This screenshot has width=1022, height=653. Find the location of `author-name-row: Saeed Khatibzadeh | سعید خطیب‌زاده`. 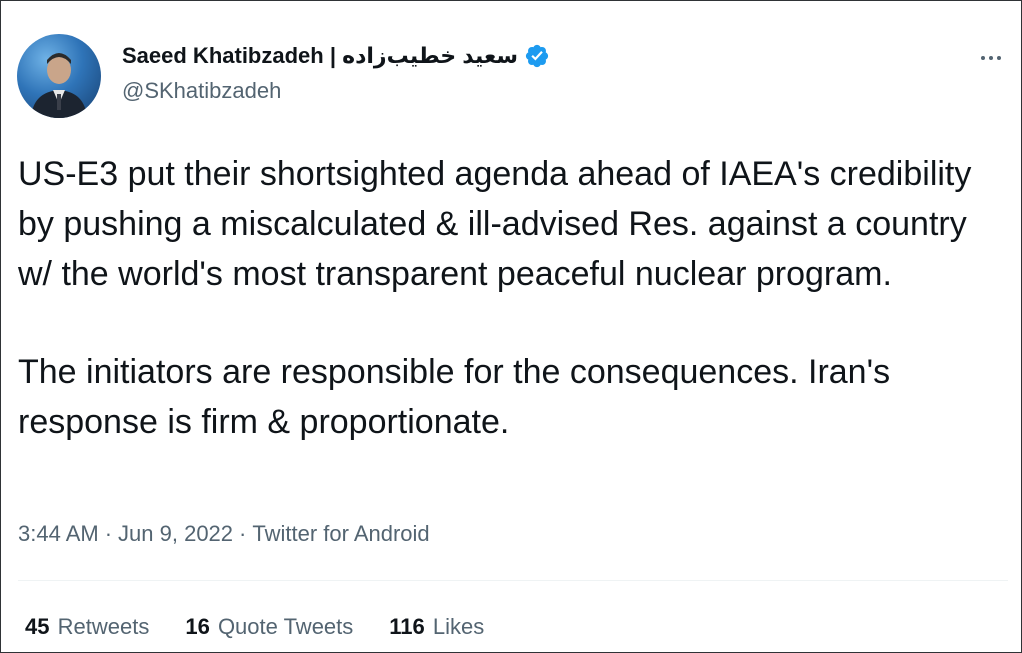

author-name-row: Saeed Khatibzadeh | سعید خطیب‌زاده is located at coordinates (336, 56).